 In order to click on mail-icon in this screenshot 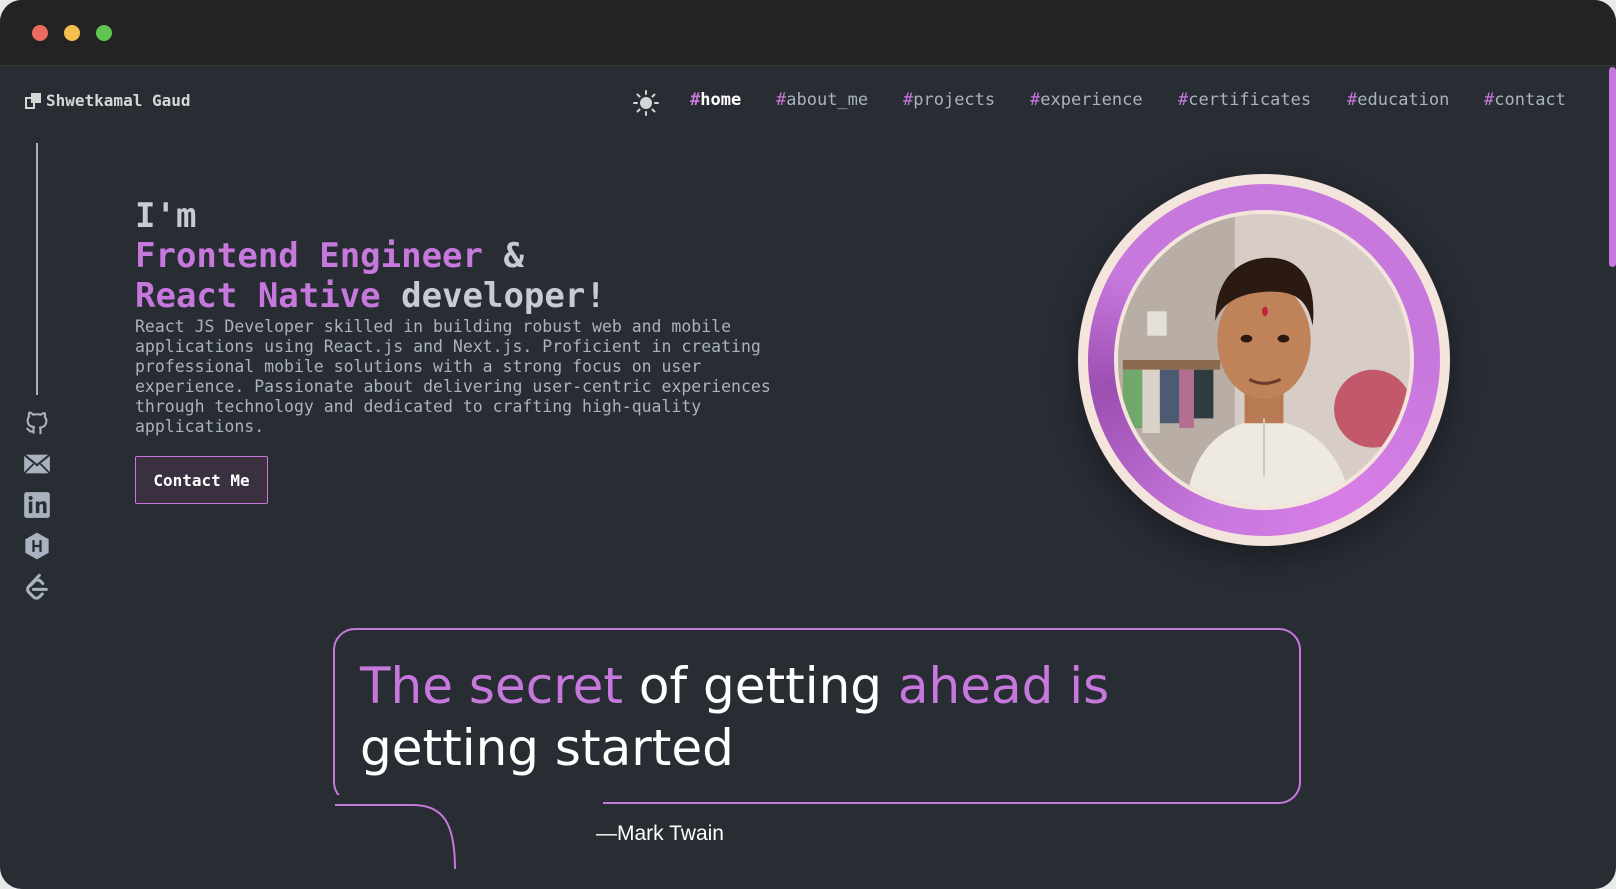, I will do `click(37, 463)`.